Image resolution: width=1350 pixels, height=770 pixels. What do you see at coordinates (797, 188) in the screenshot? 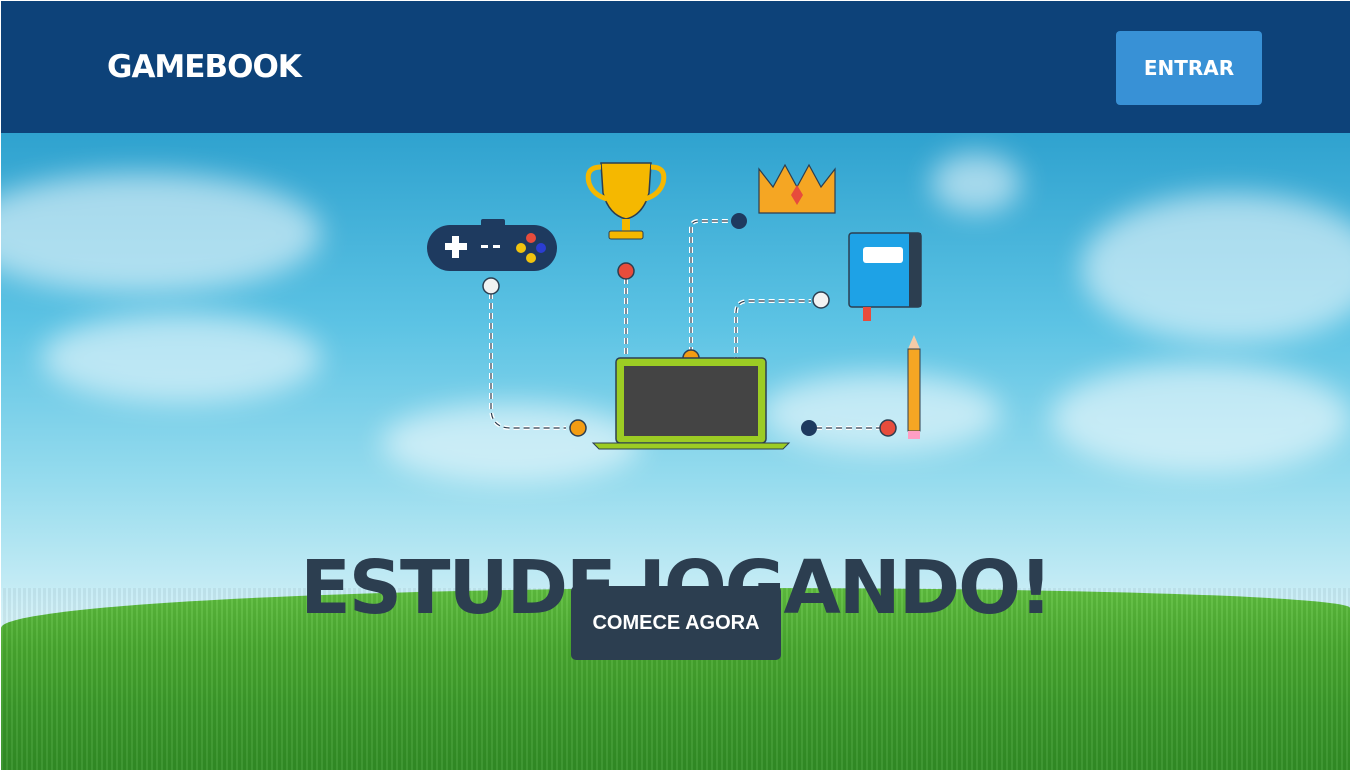
I see `crown-icon` at bounding box center [797, 188].